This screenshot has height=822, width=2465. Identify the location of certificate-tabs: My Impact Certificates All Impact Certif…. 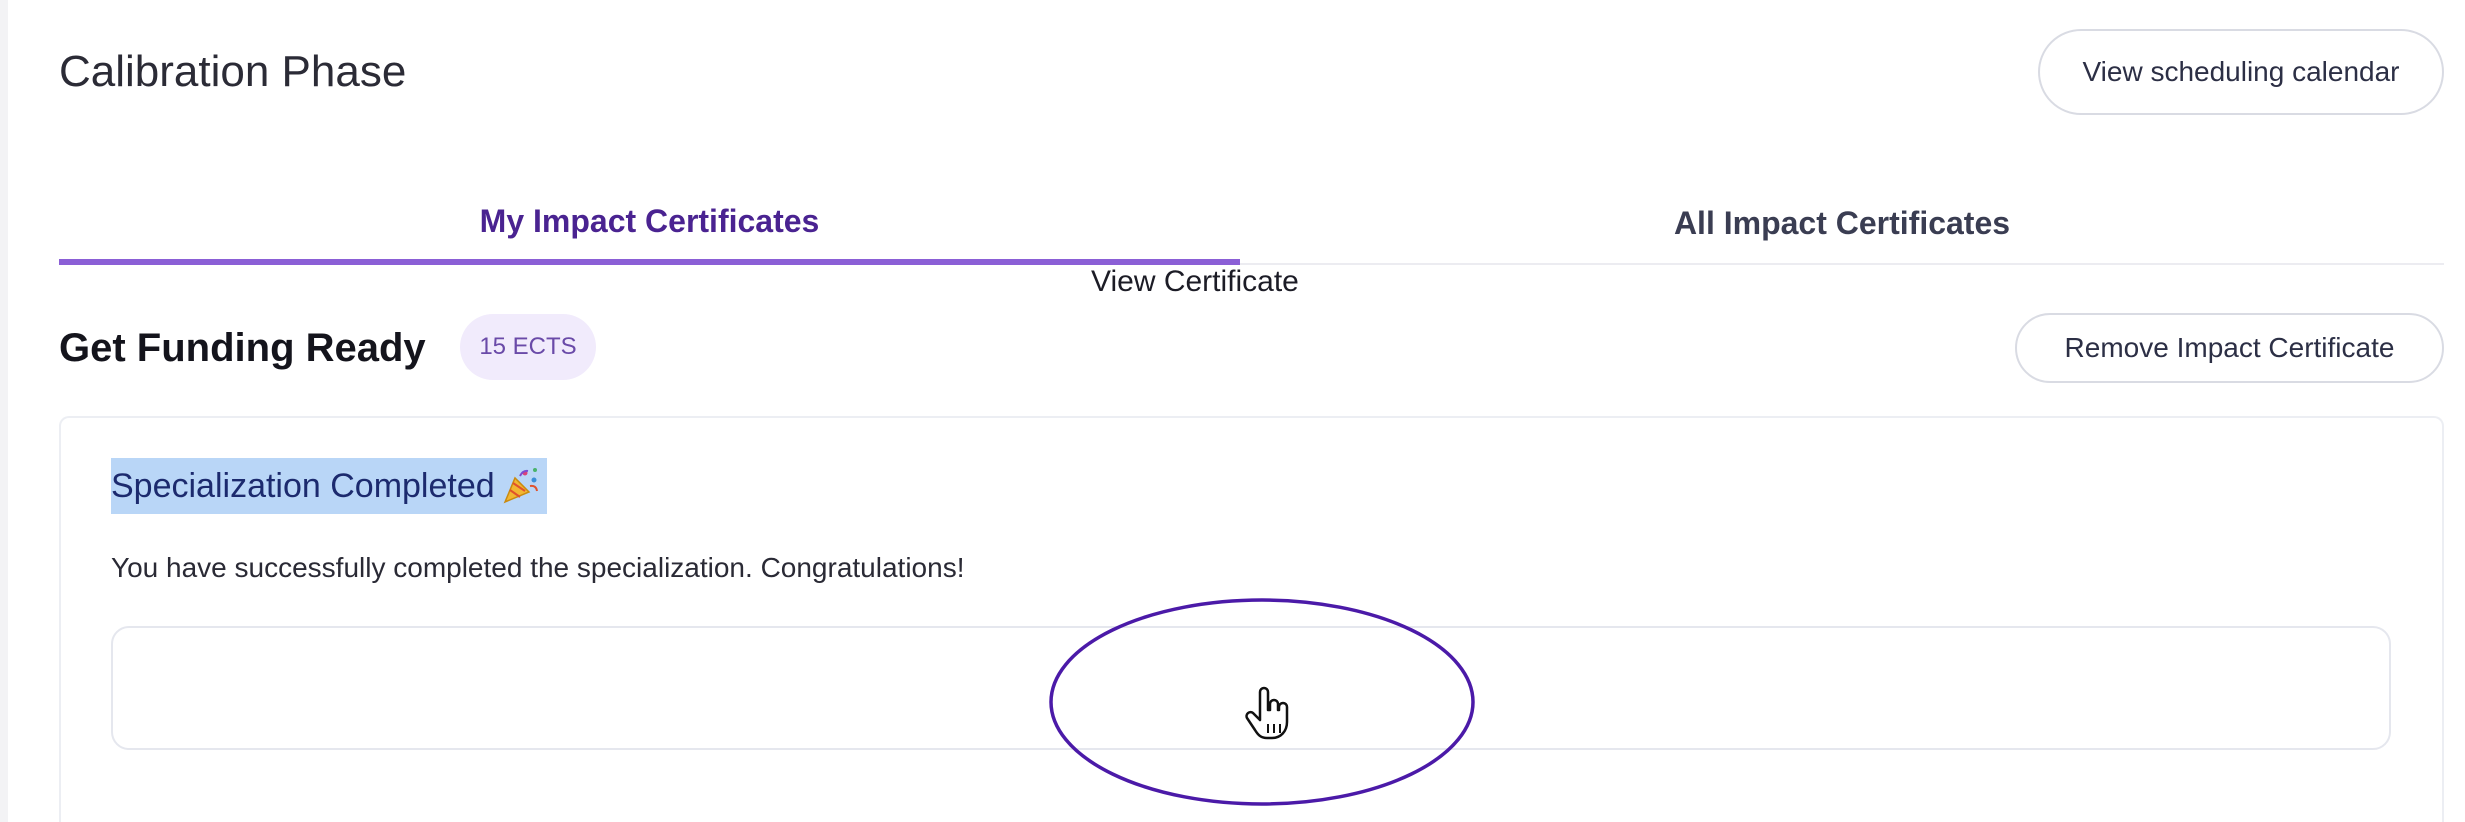
(1251, 224).